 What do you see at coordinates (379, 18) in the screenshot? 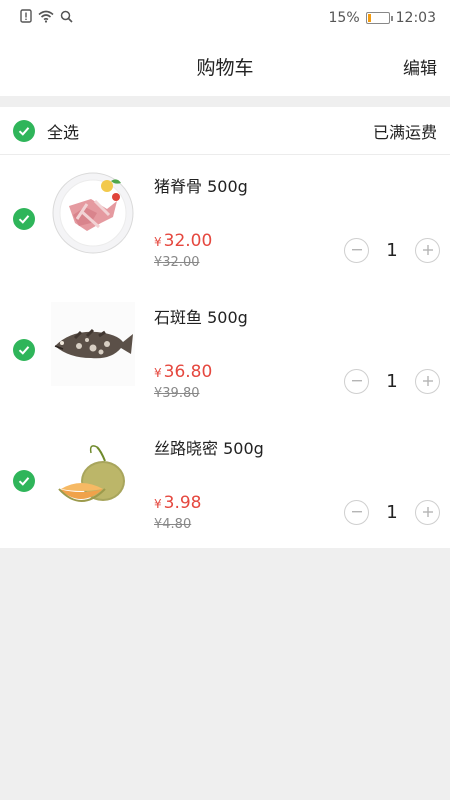
I see `battery-icon` at bounding box center [379, 18].